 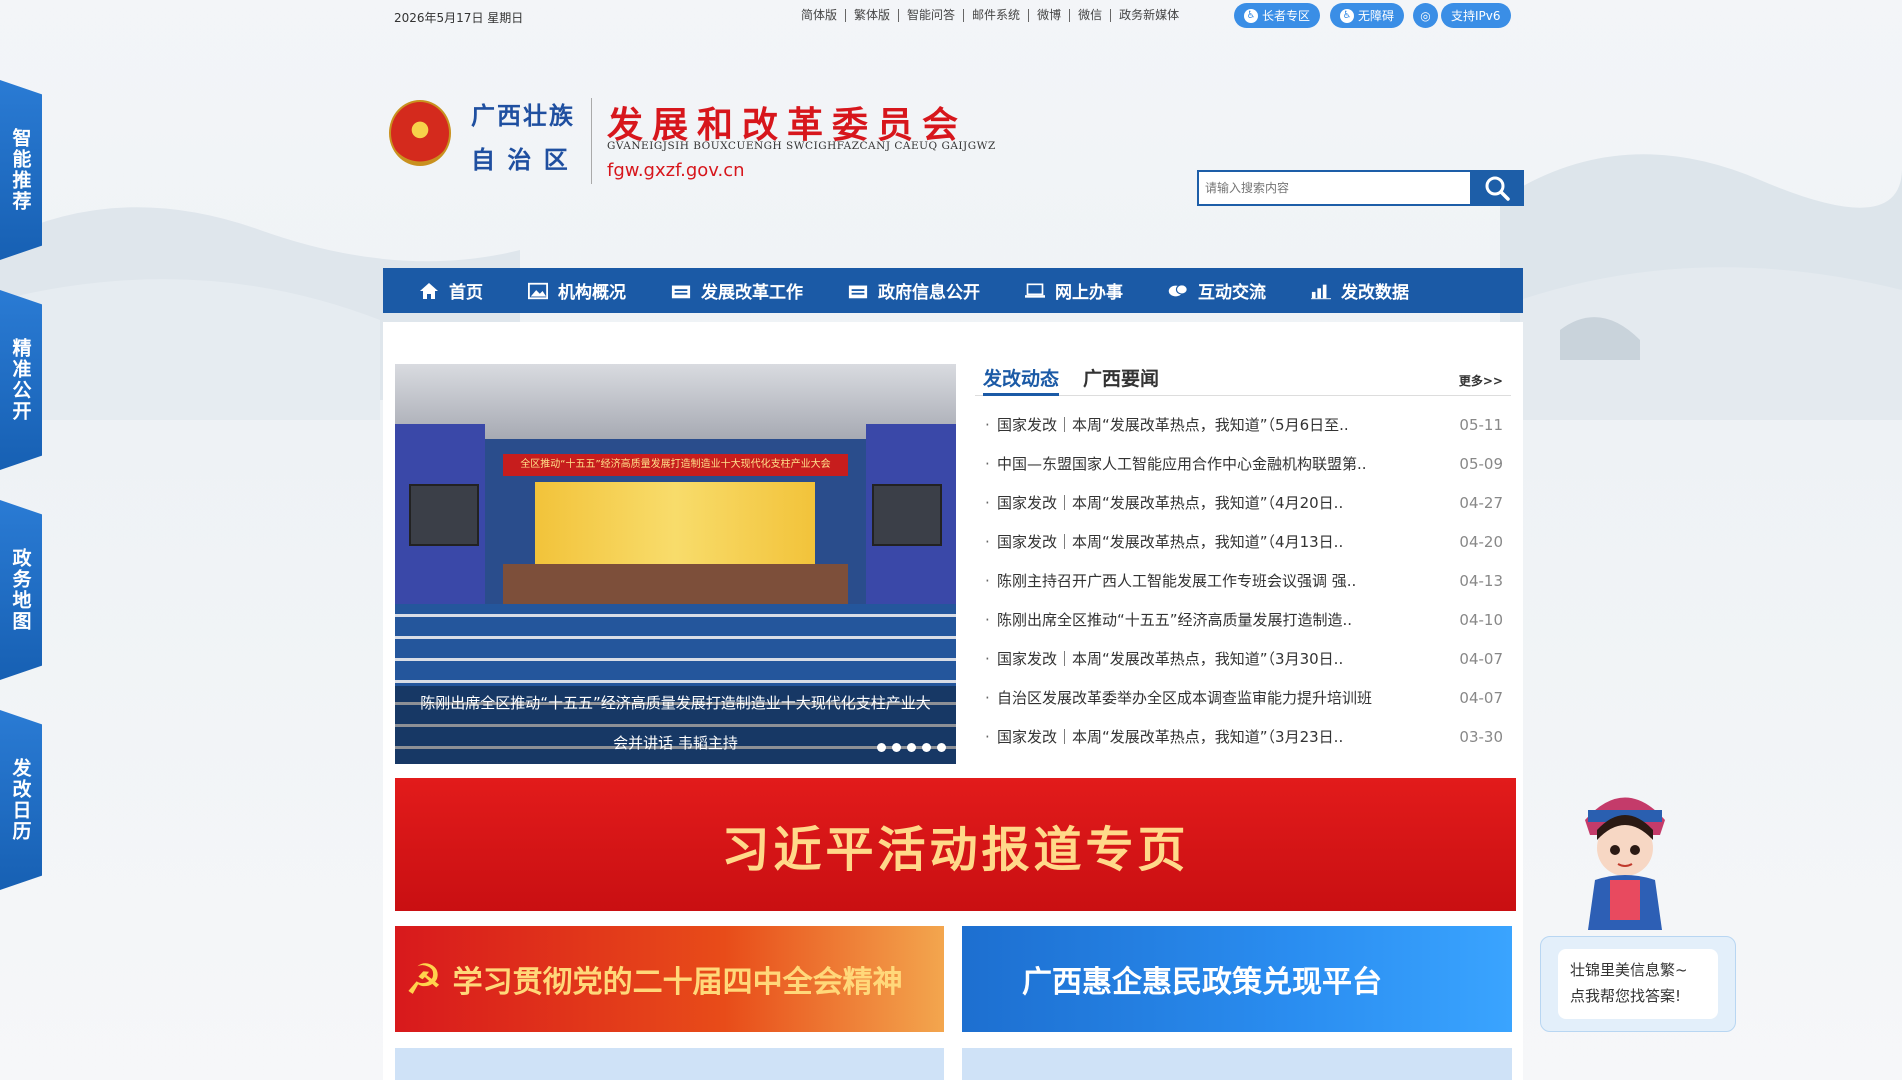 I want to click on virtual-assistant: 壮锦里美信息繁~ 点我帮您找答案!, so click(x=1638, y=915).